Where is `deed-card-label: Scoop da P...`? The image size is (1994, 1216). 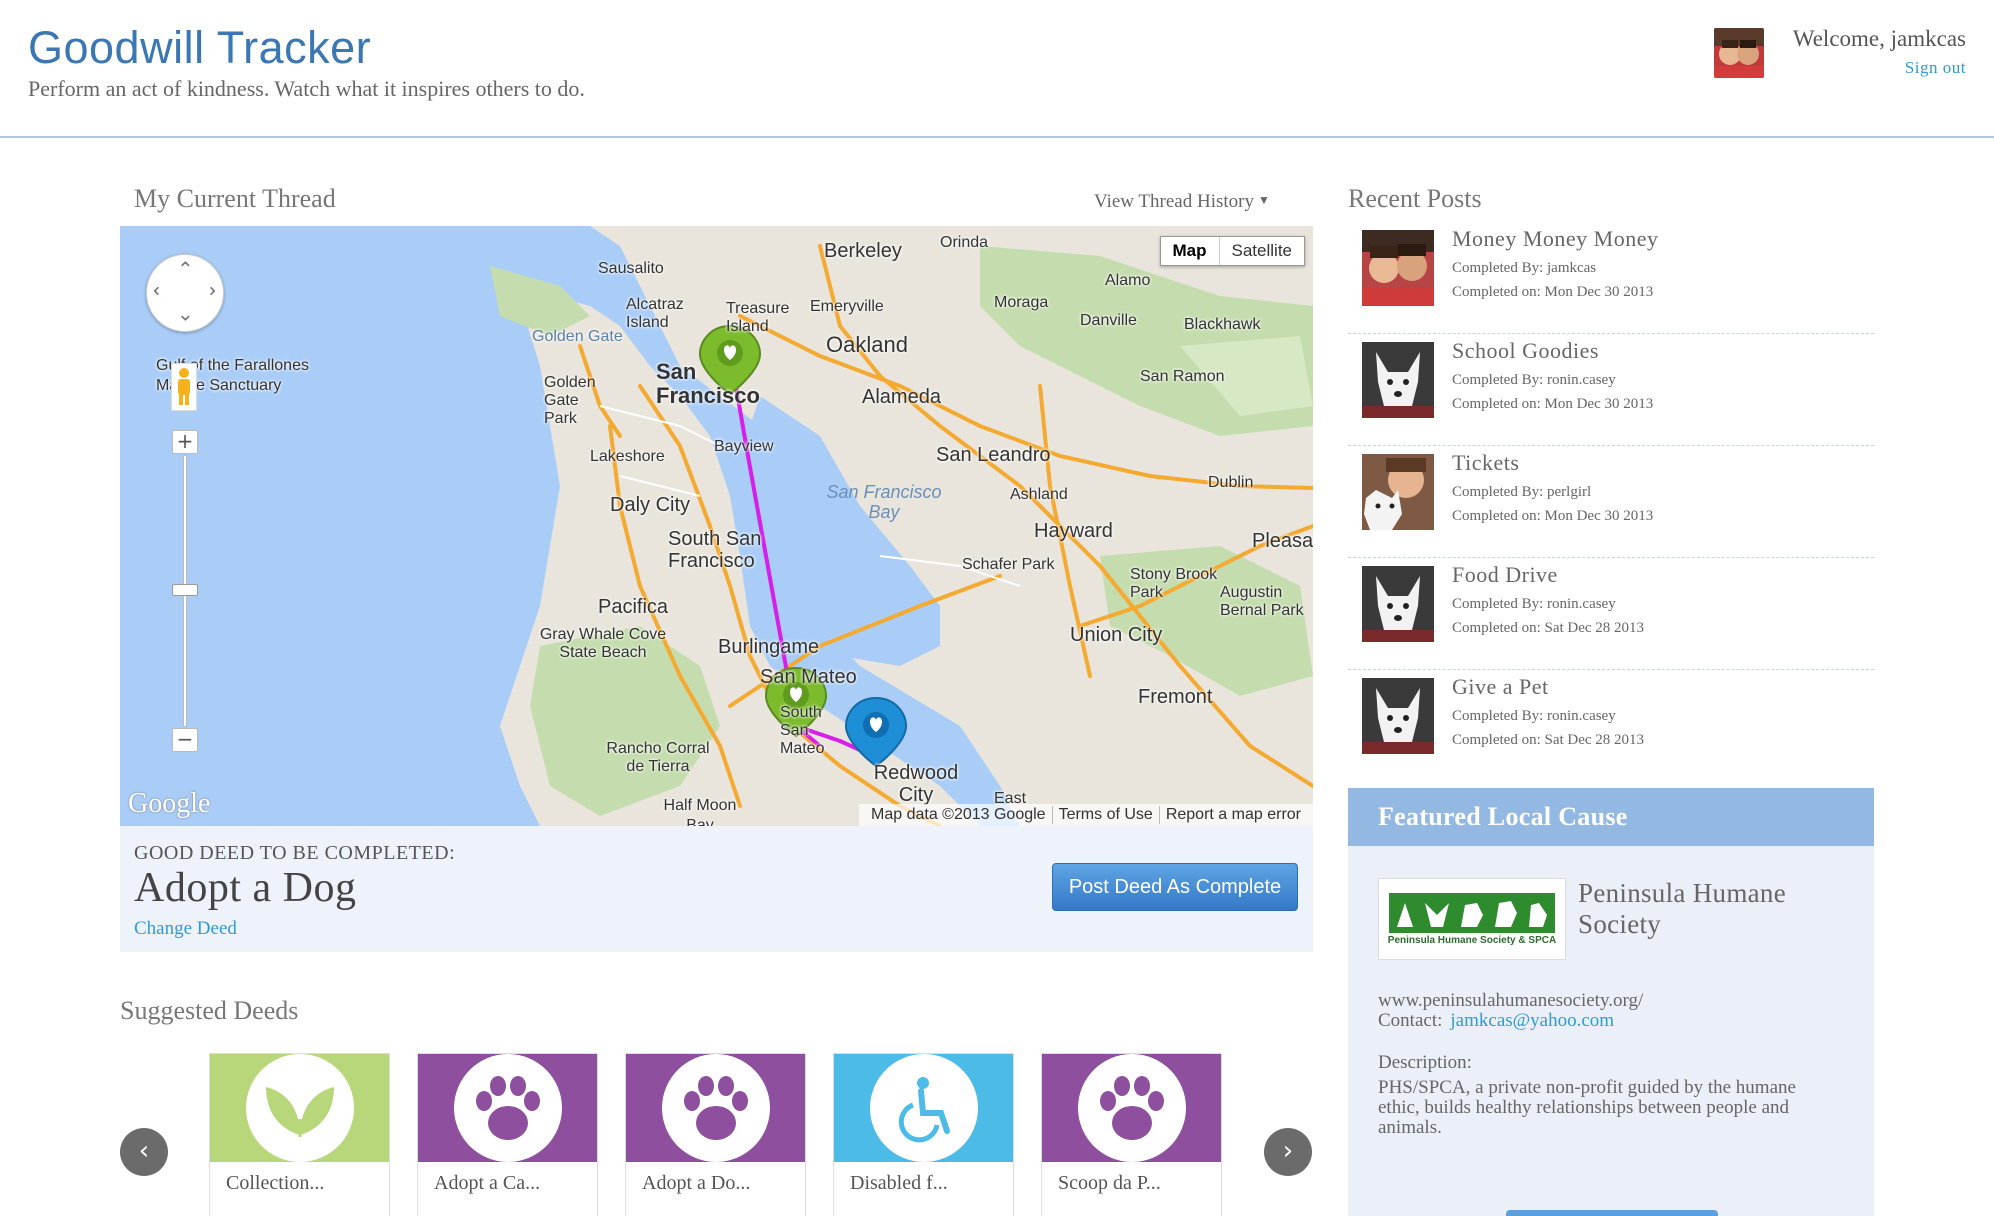 deed-card-label: Scoop da P... is located at coordinates (1109, 1183).